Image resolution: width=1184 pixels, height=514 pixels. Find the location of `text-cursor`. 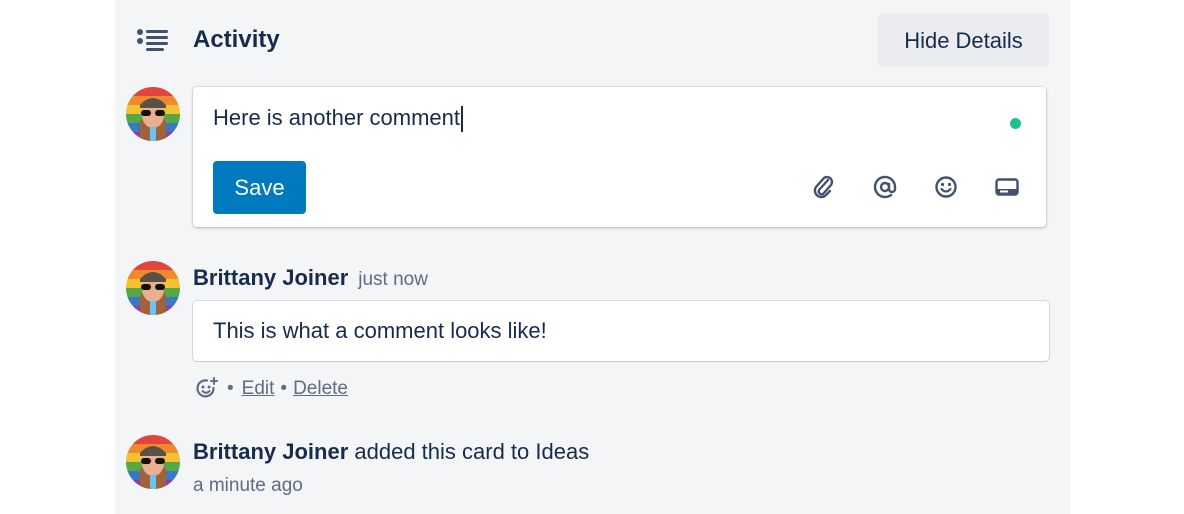

text-cursor is located at coordinates (462, 119).